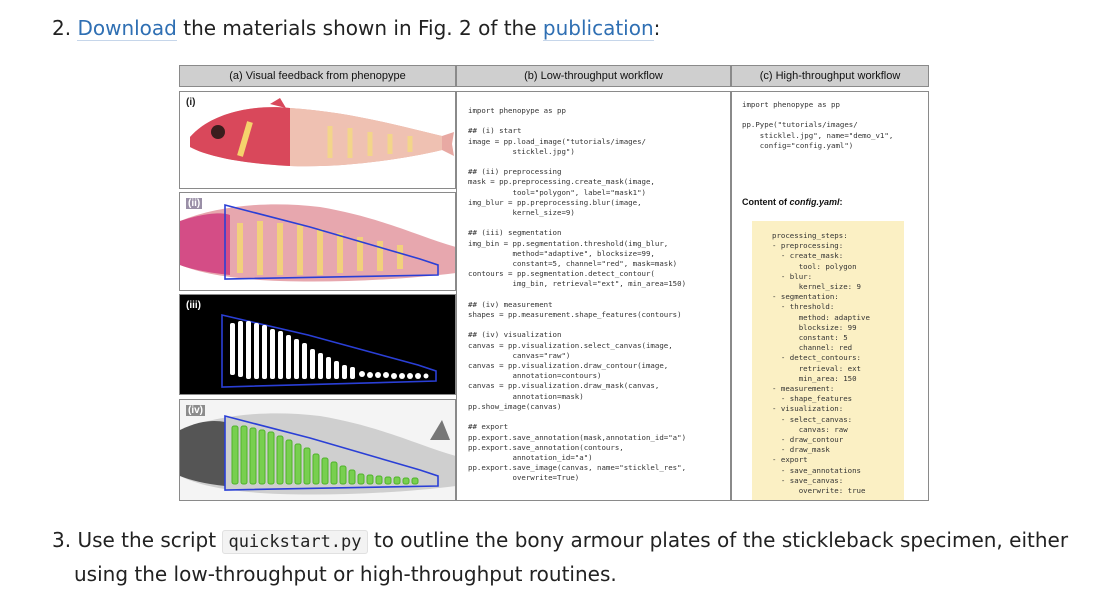 This screenshot has height=590, width=1107. What do you see at coordinates (62, 28) in the screenshot?
I see `step-number: 2.` at bounding box center [62, 28].